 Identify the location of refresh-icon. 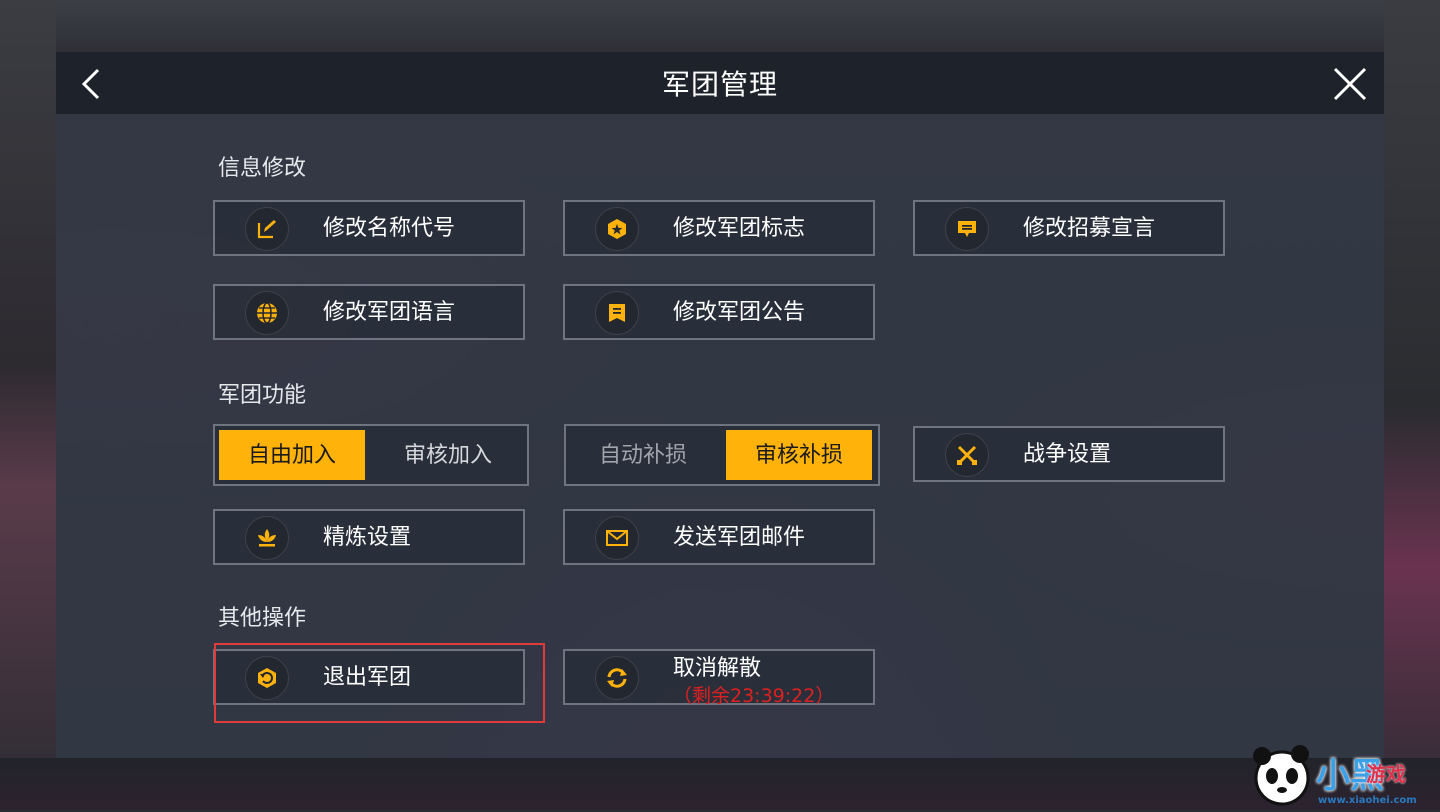
(617, 678).